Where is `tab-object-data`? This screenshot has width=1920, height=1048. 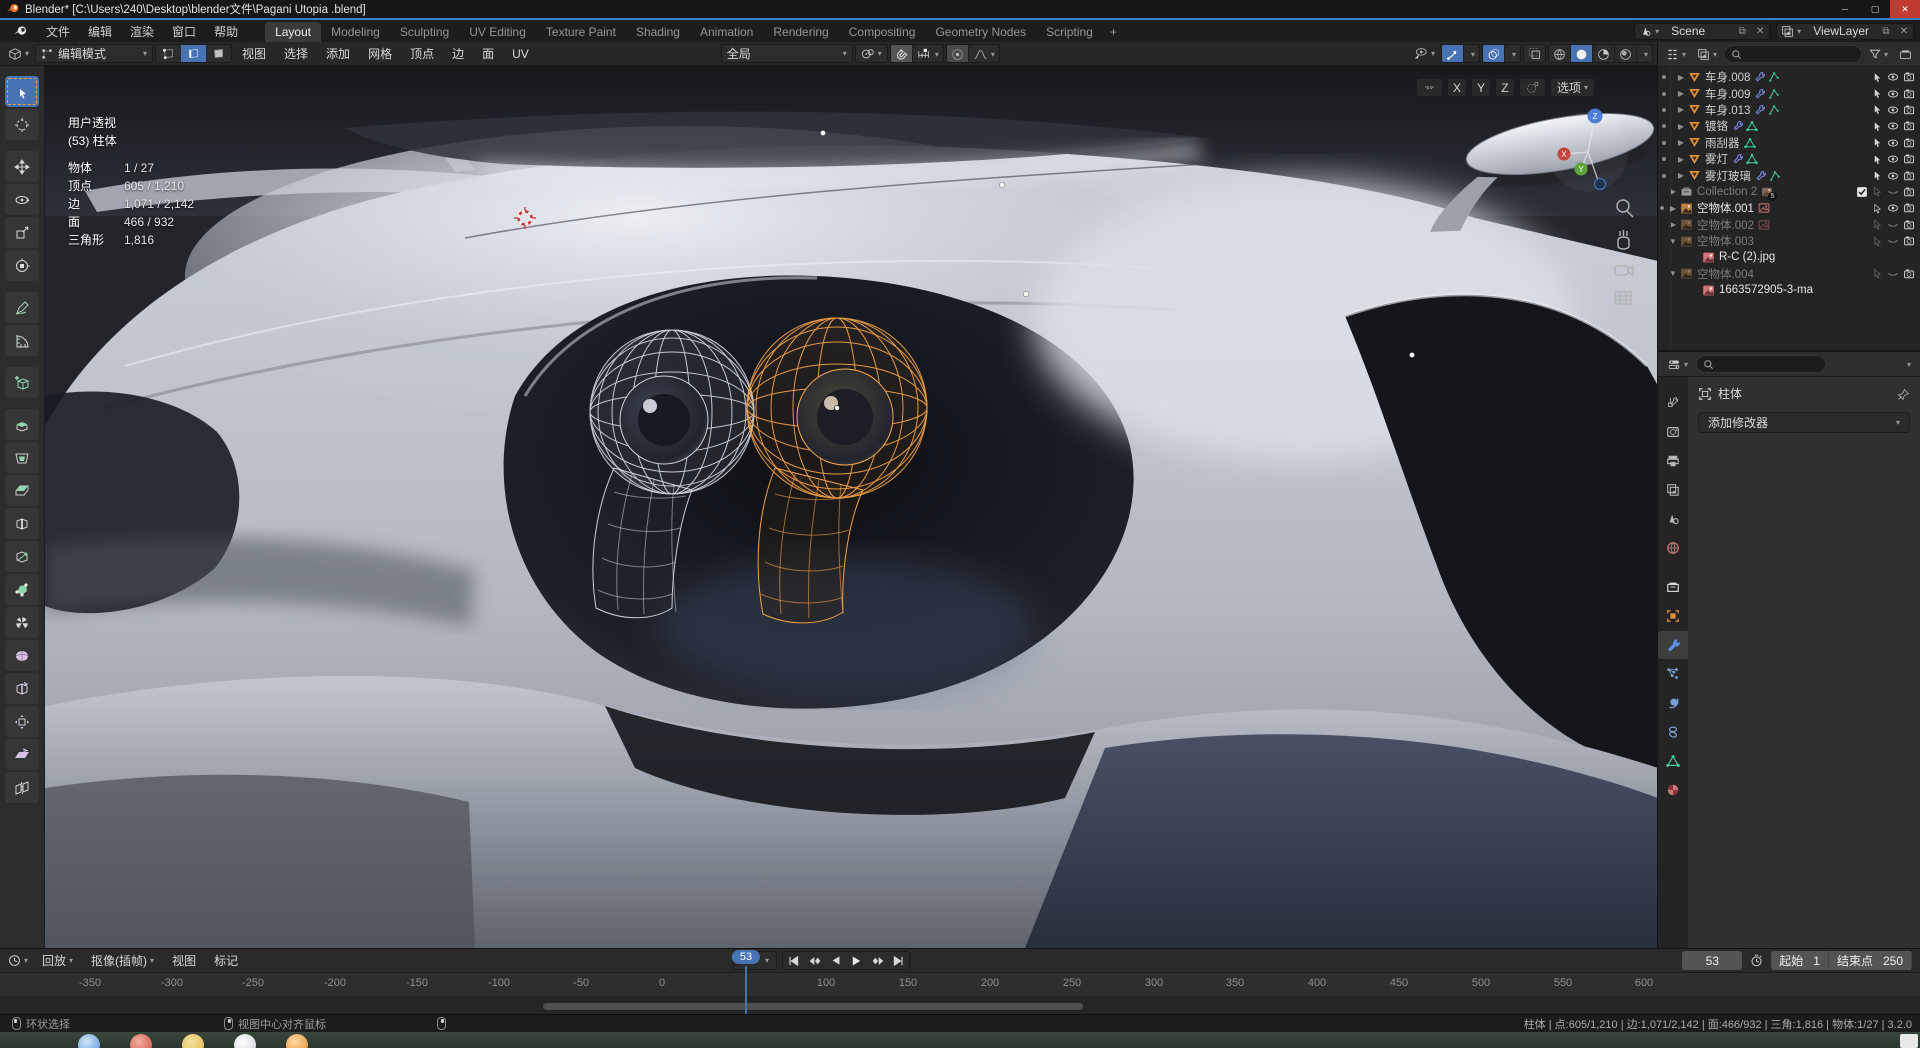
tab-object-data is located at coordinates (1673, 761).